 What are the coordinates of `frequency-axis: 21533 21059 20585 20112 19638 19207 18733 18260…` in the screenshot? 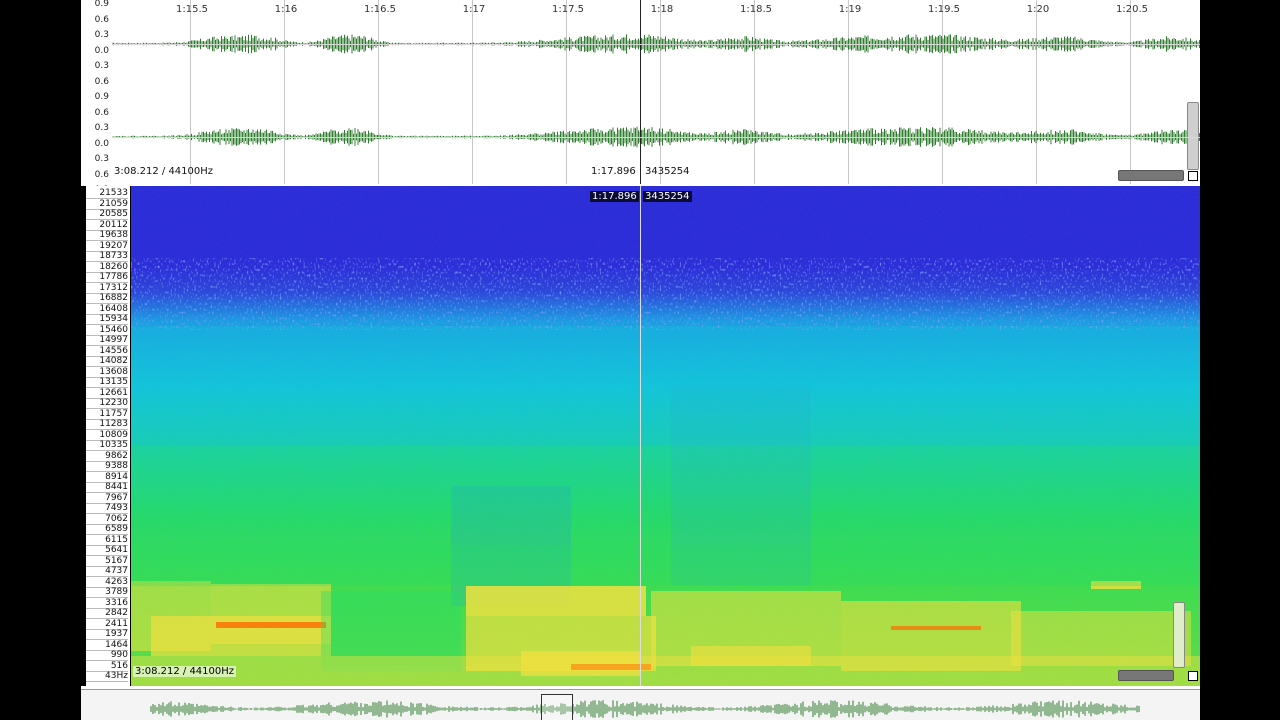 It's located at (108, 436).